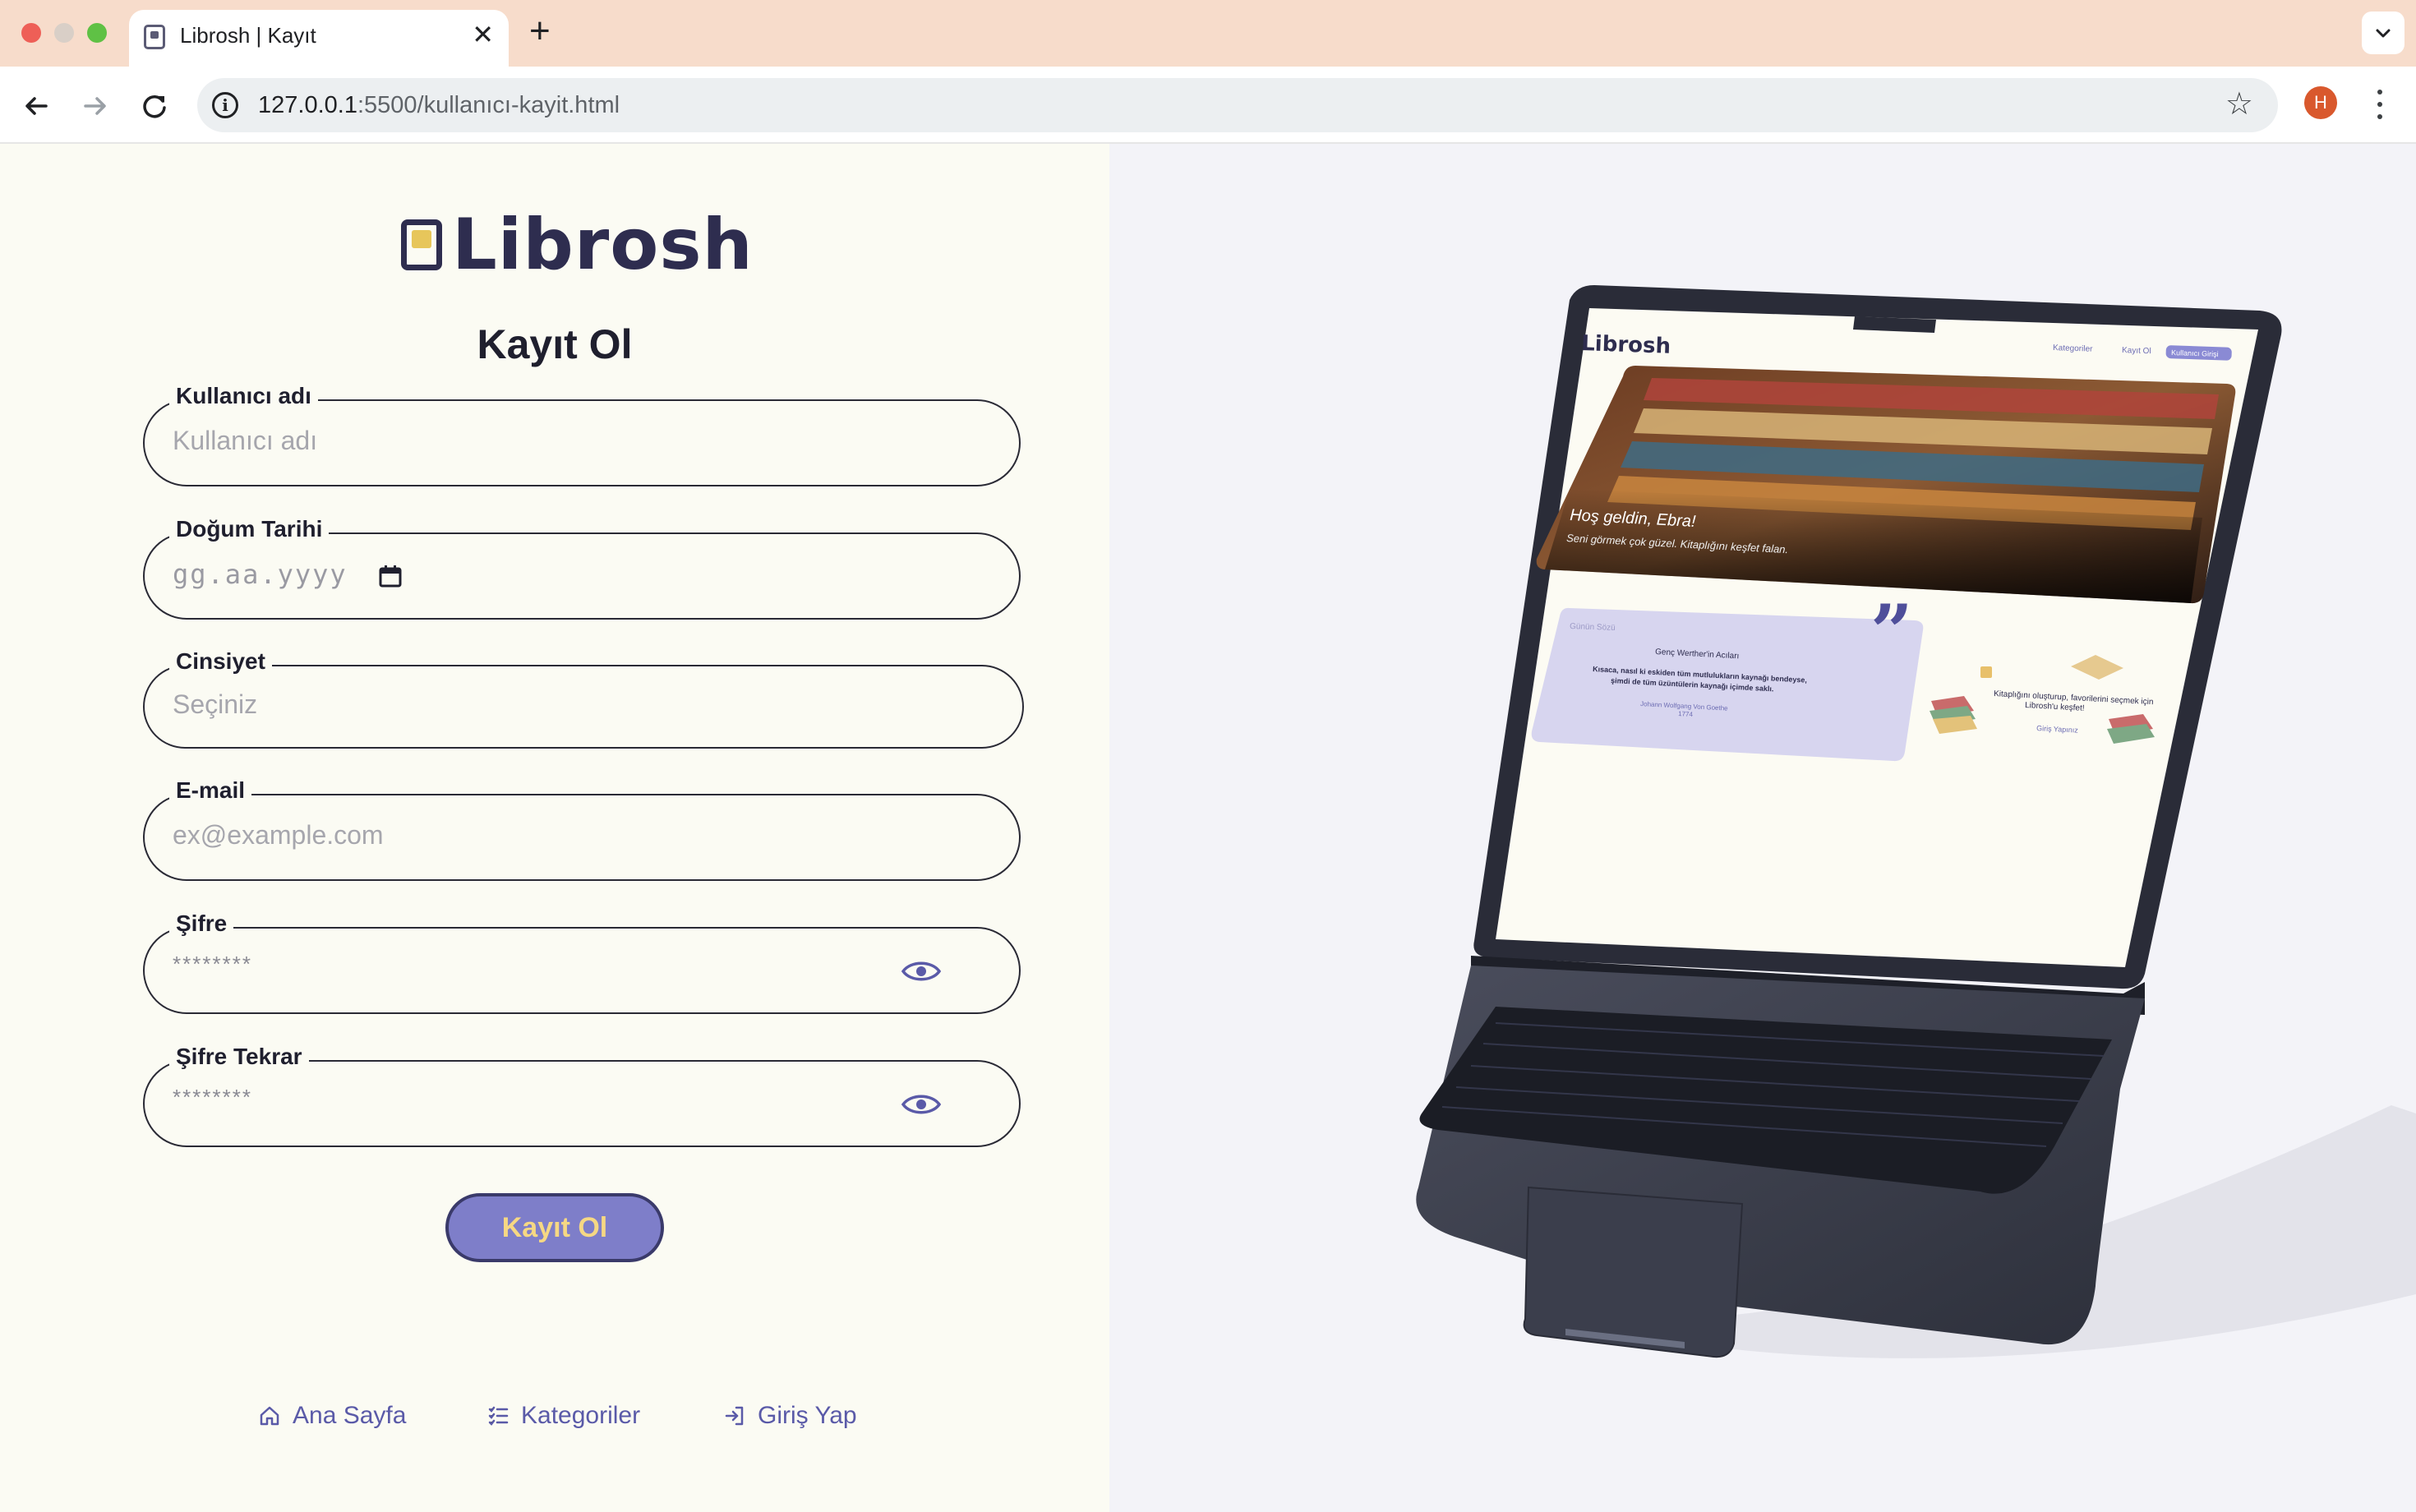 This screenshot has width=2416, height=1512. Describe the element at coordinates (245, 441) in the screenshot. I see `username-input: Kullanıcı adı` at that location.